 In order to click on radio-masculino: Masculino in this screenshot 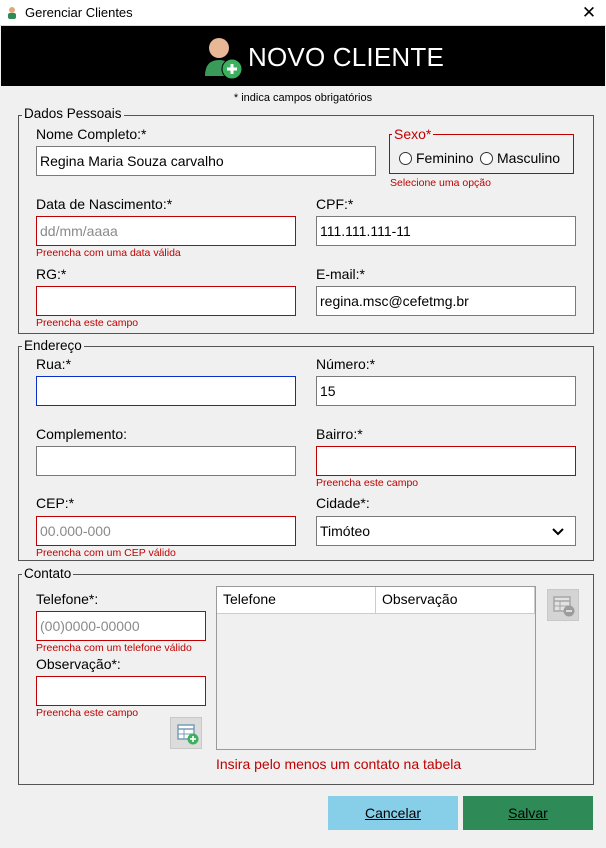, I will do `click(520, 158)`.